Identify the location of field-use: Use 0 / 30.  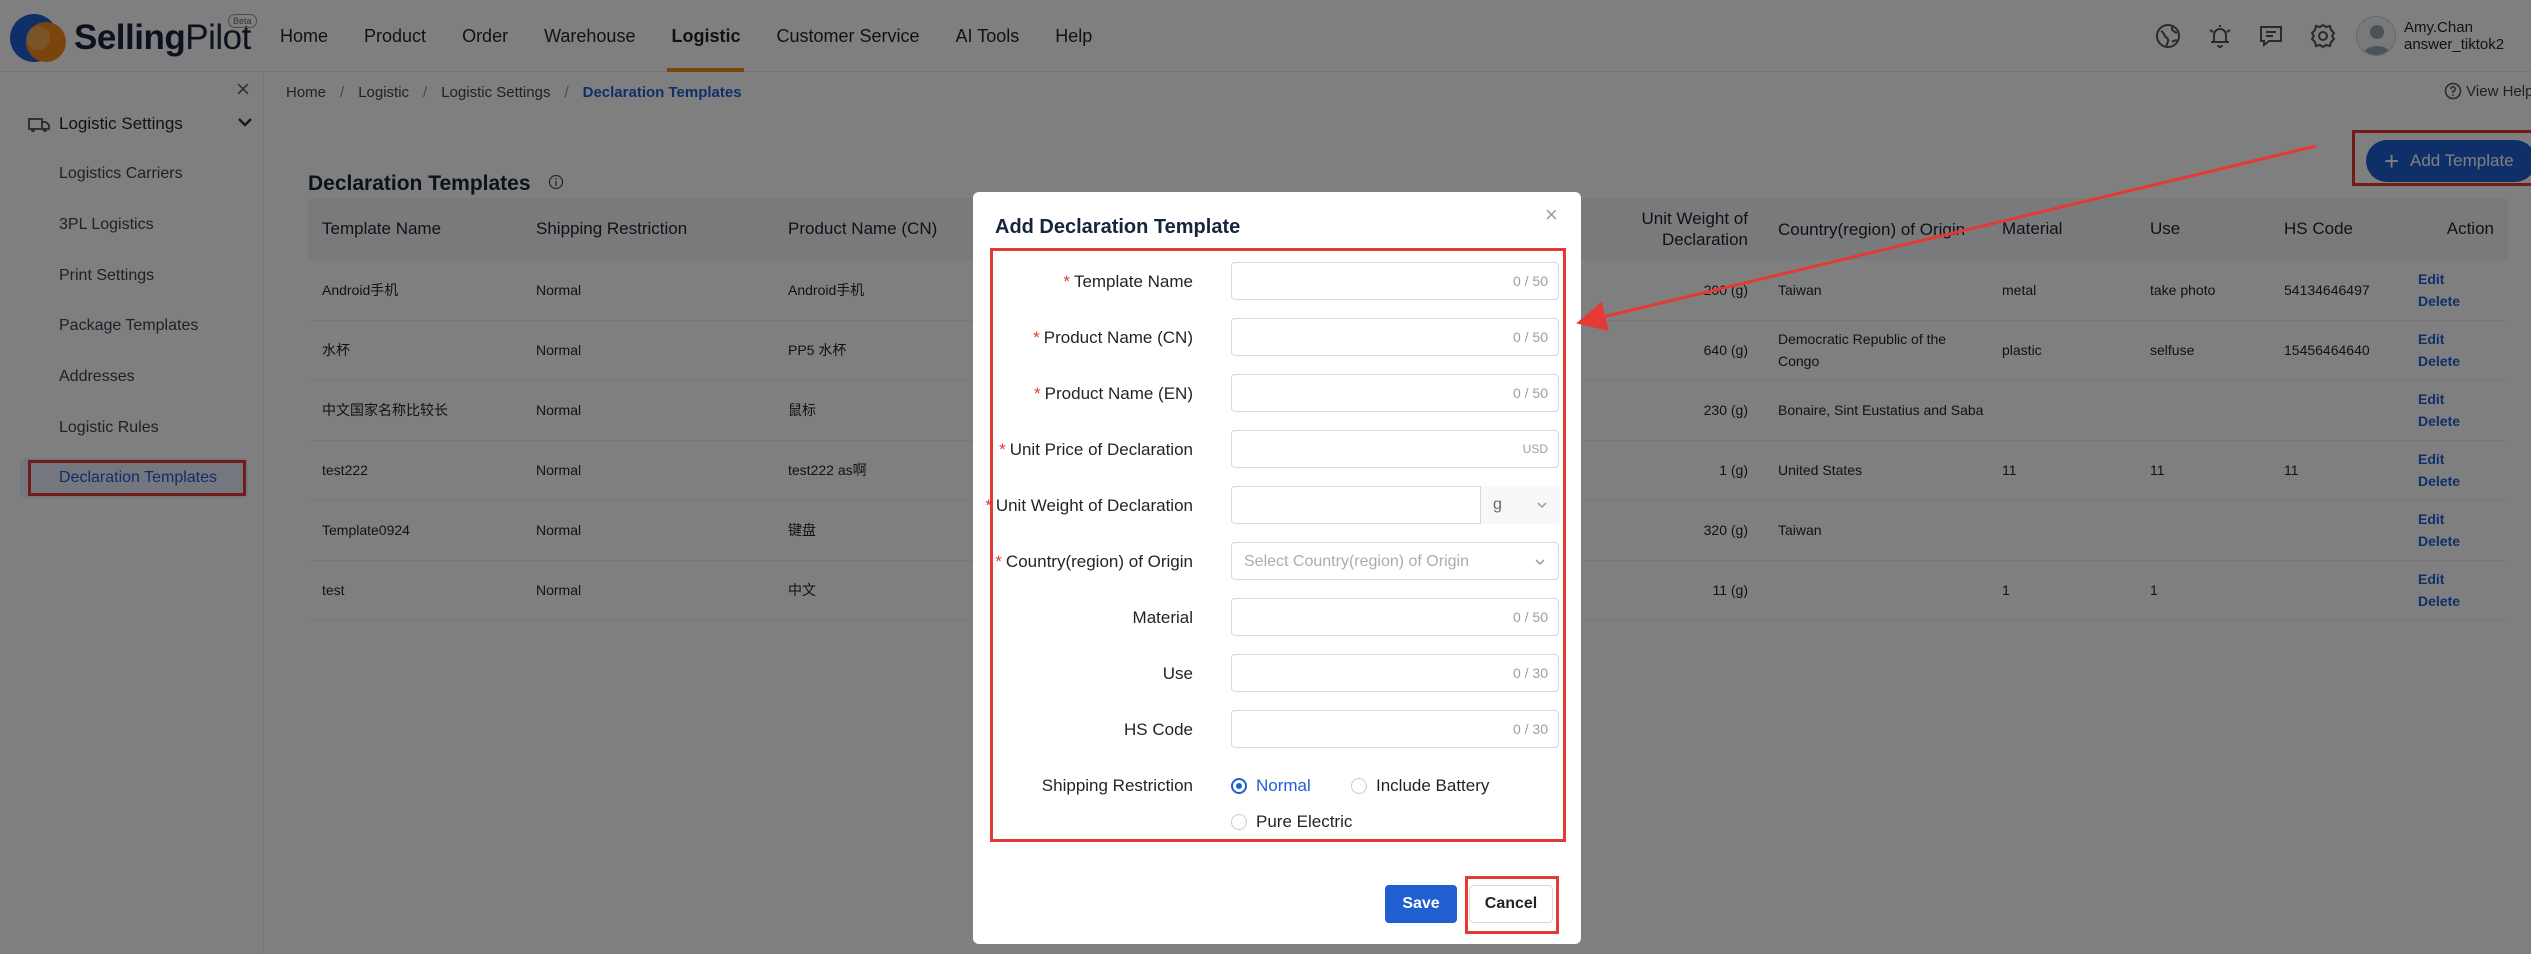
(1277, 674).